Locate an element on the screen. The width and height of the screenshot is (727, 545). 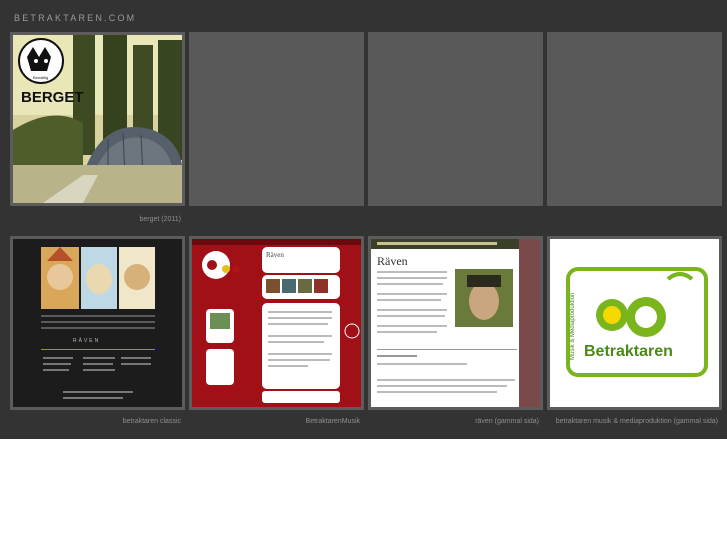
musik-thumbnail is located at coordinates (276, 323).